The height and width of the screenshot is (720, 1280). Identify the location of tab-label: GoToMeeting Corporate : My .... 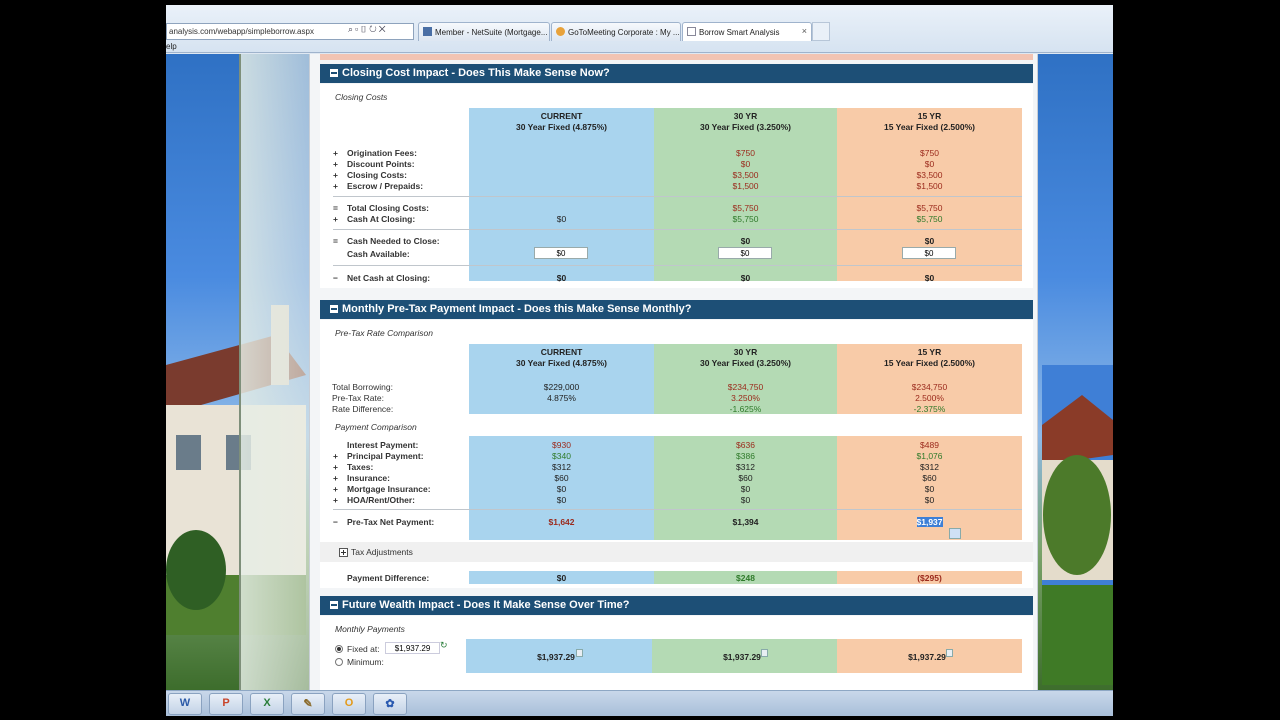
(624, 32).